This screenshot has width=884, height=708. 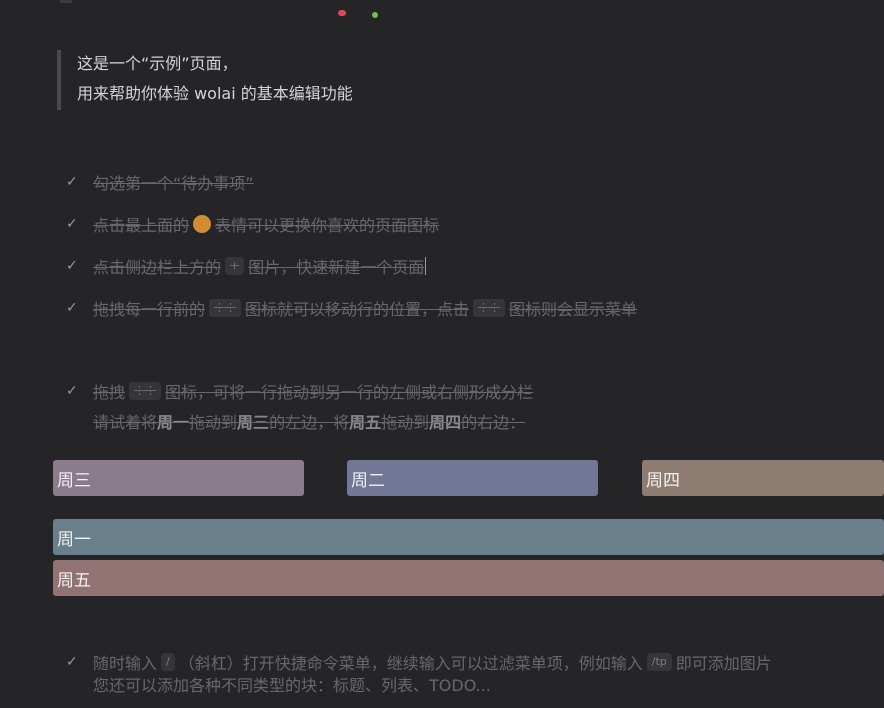 I want to click on todo-item: ✓ 拖拽每一行前的 ⋮⋮ 图标就可以移动行的位置，点击 ⋮⋮ 图标则会显示菜单, so click(x=351, y=308).